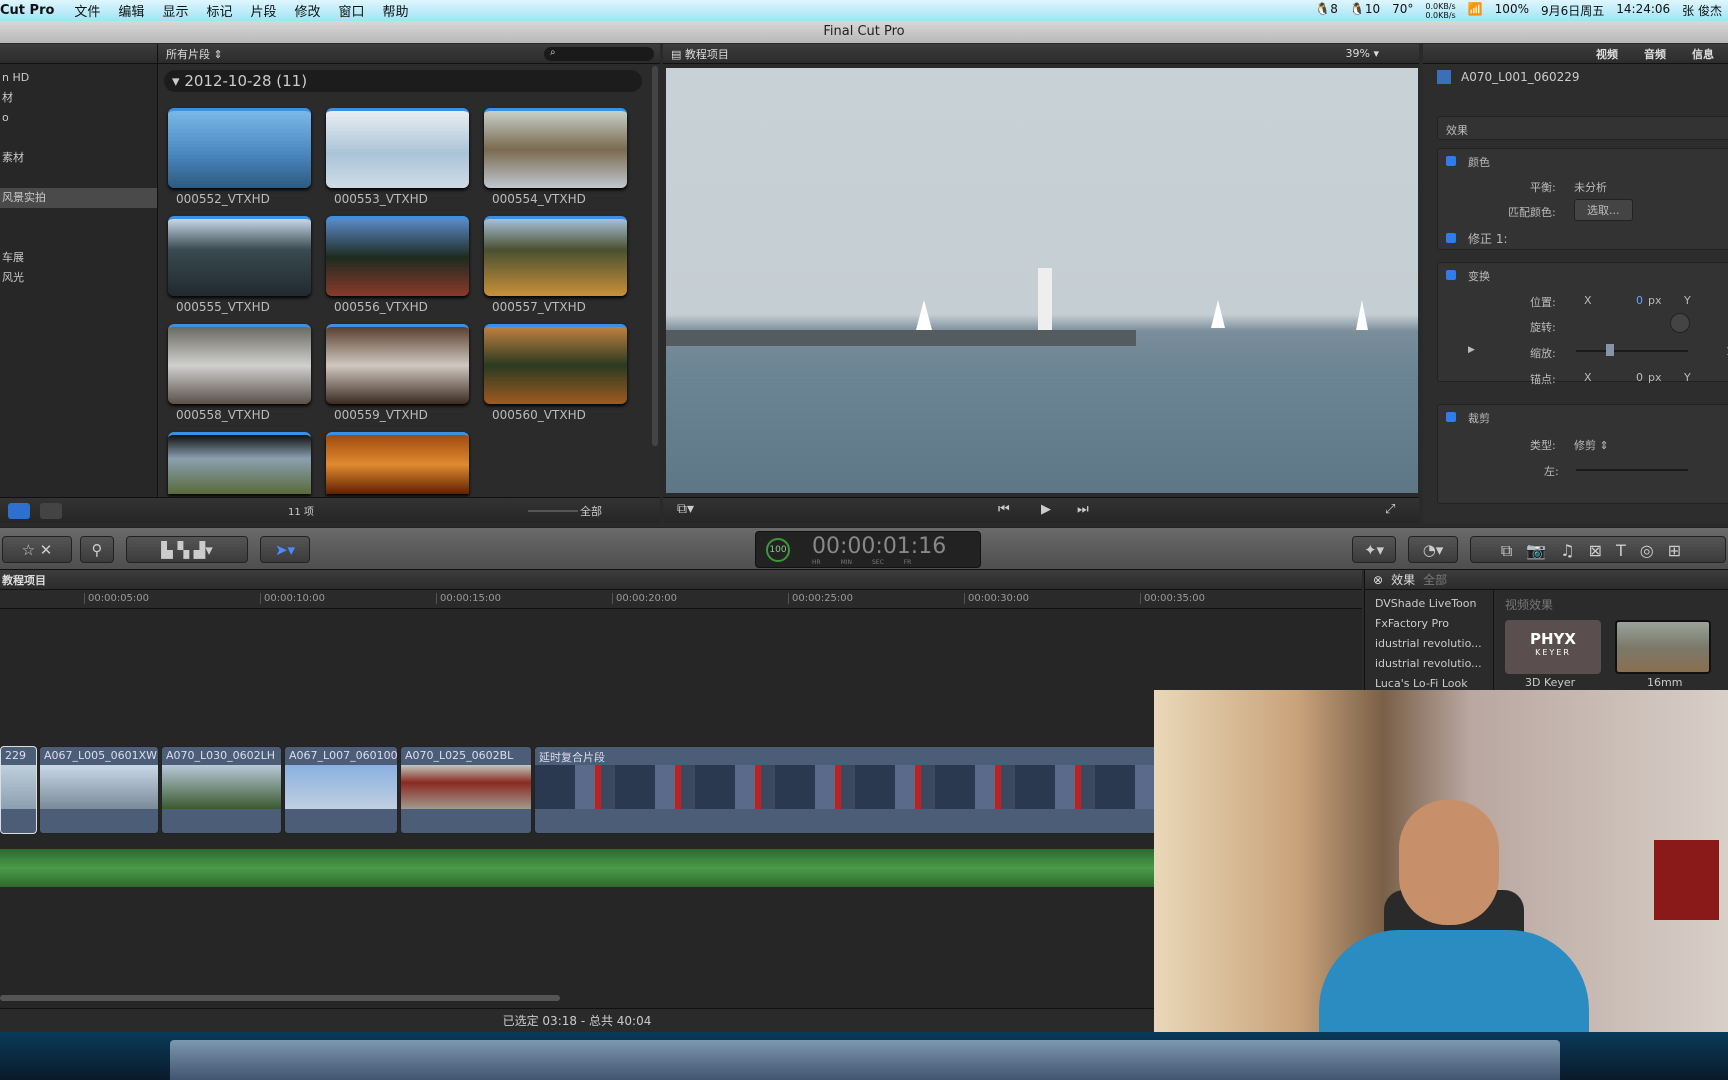 This screenshot has height=1080, width=1728. What do you see at coordinates (1365, 11) in the screenshot?
I see `qq-icon-2: 🐧10` at bounding box center [1365, 11].